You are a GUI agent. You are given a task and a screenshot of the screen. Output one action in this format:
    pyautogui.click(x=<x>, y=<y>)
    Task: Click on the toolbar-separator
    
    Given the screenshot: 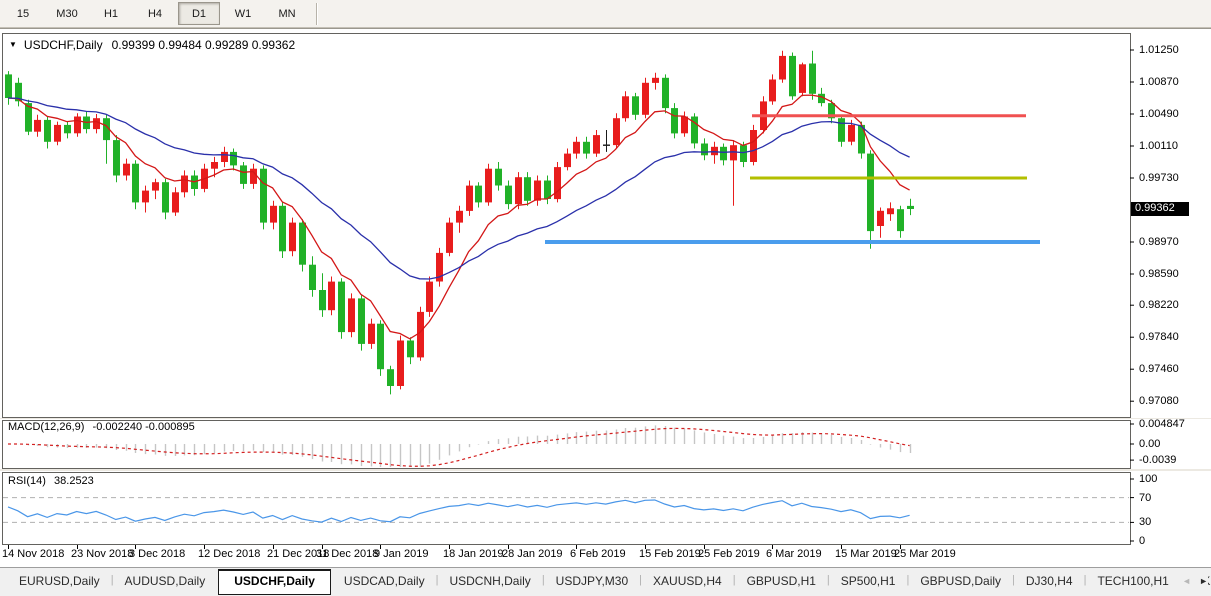 What is the action you would take?
    pyautogui.click(x=317, y=13)
    